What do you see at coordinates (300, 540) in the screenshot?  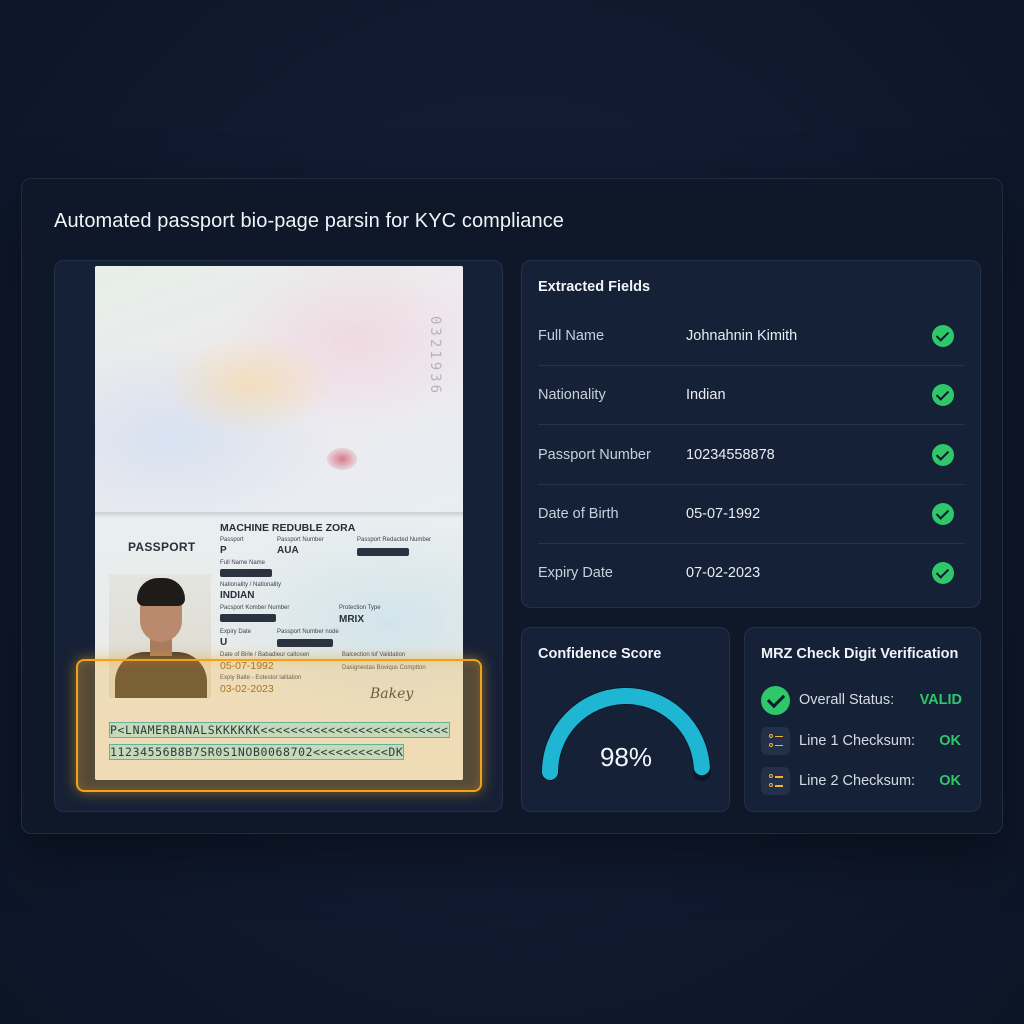 I see `label-passport-number: Passport Number` at bounding box center [300, 540].